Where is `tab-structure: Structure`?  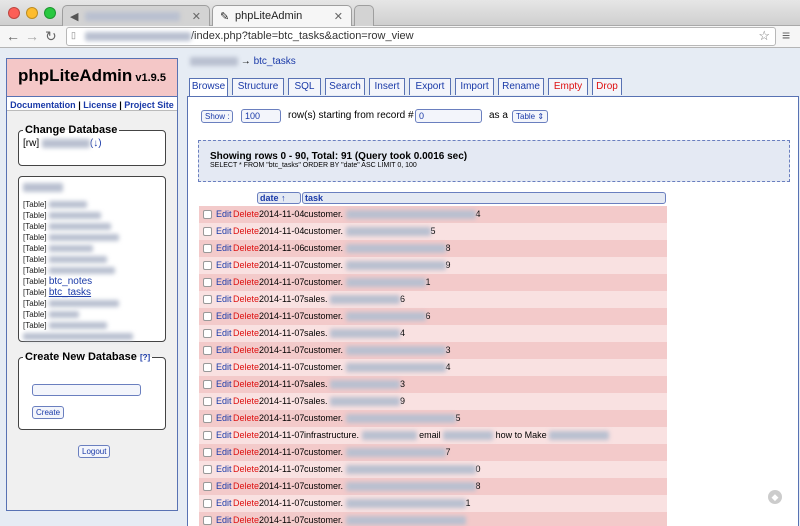
tab-structure: Structure is located at coordinates (258, 86).